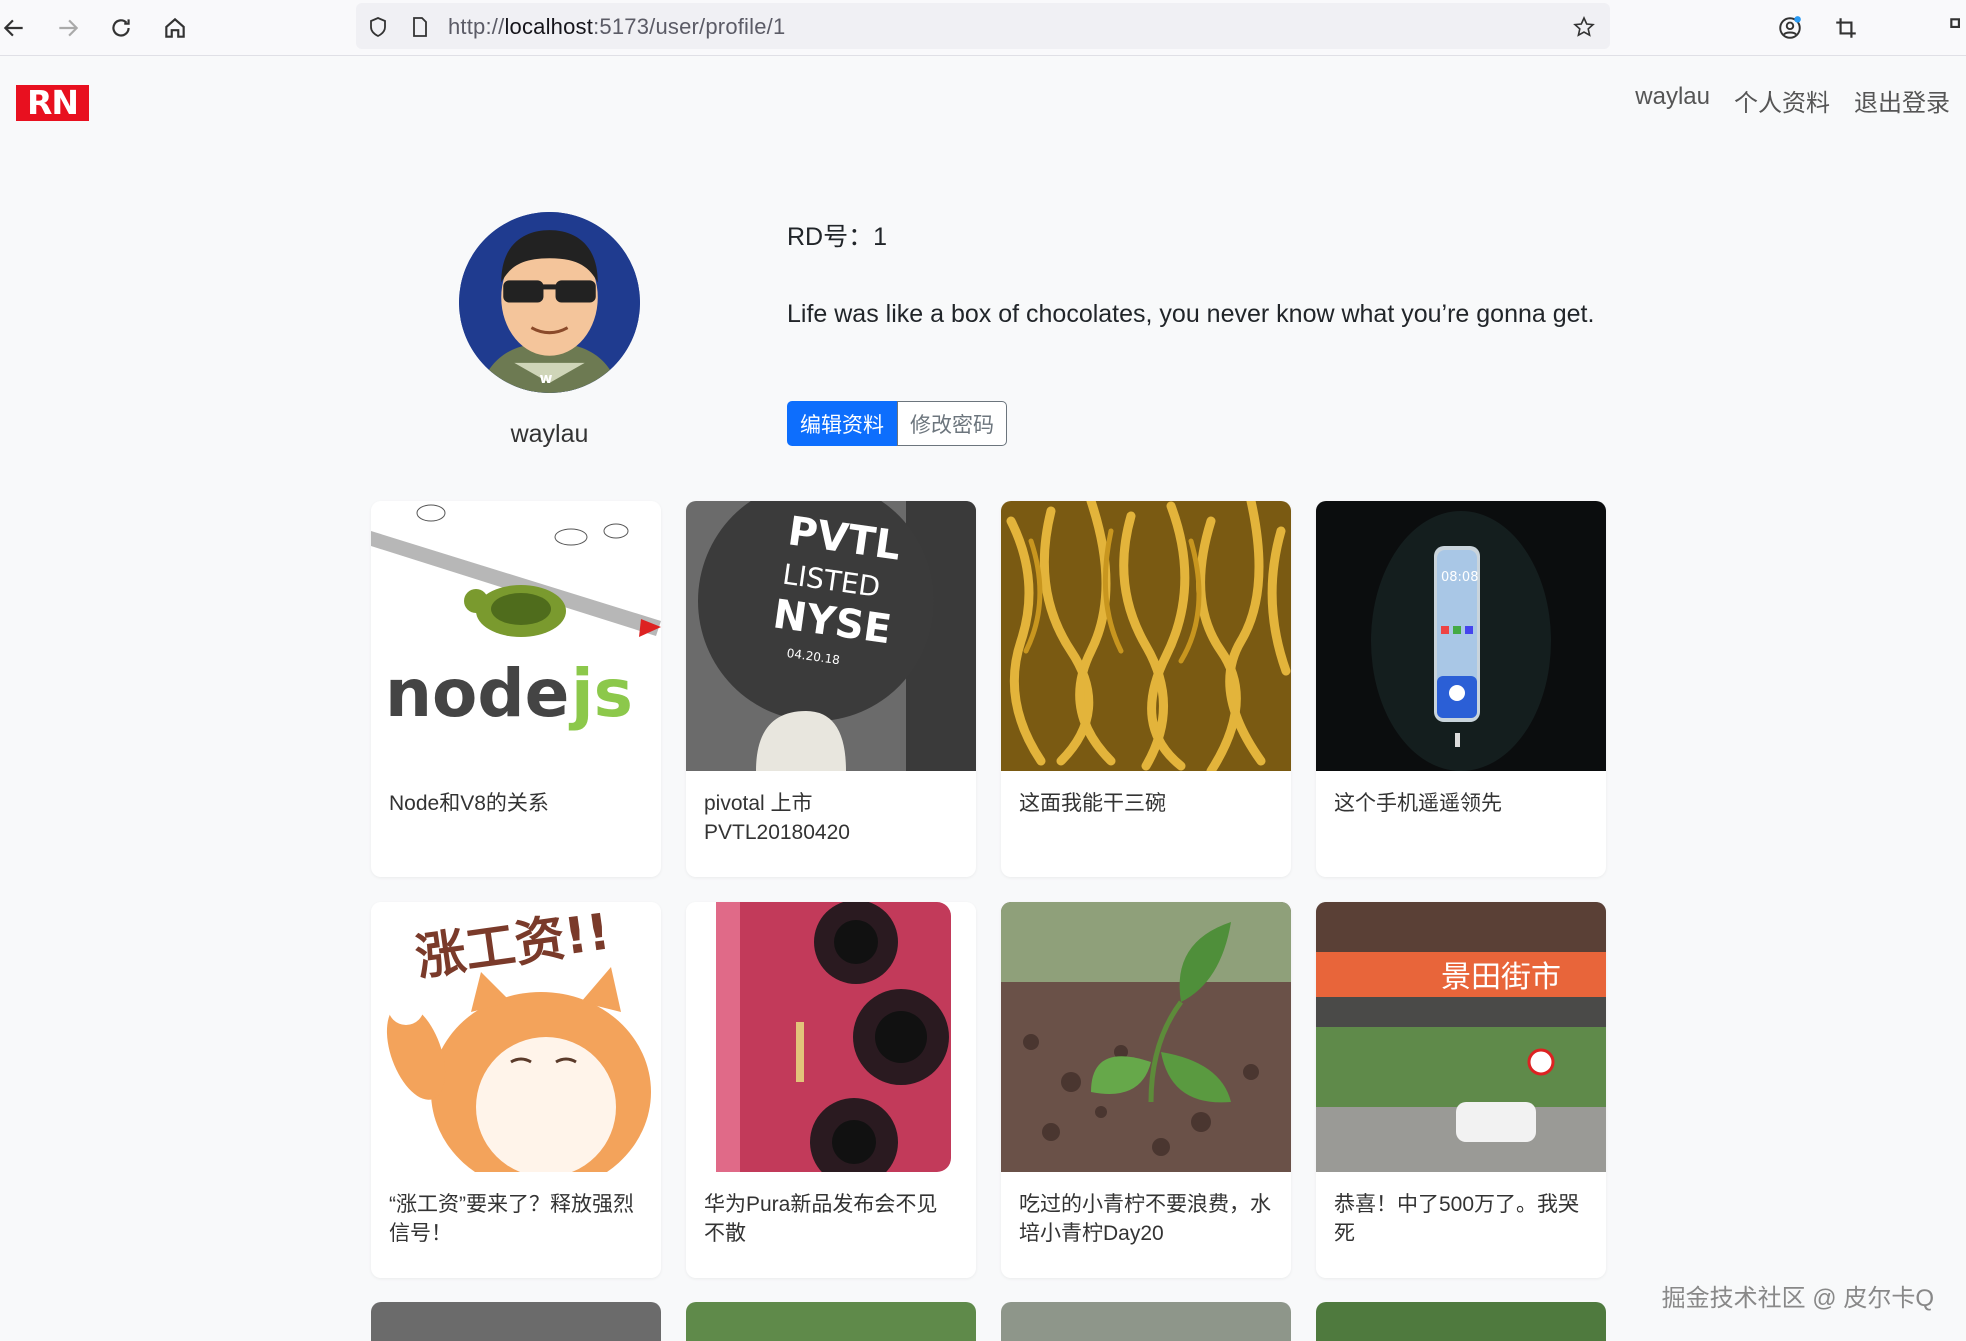  I want to click on post-title: 恭喜！中了500万了。我哭死, so click(1457, 1219).